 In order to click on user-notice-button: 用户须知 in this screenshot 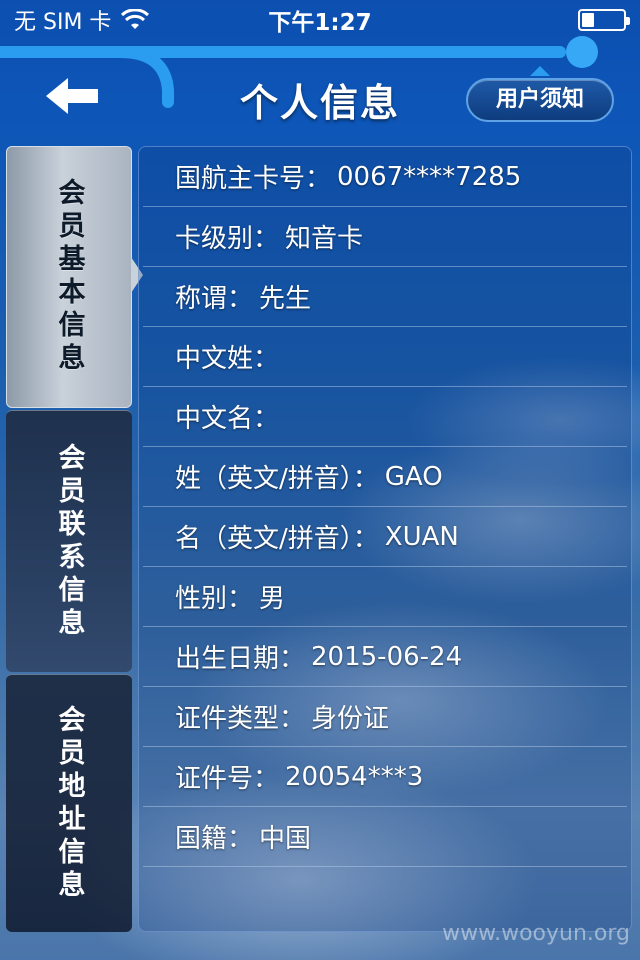, I will do `click(540, 100)`.